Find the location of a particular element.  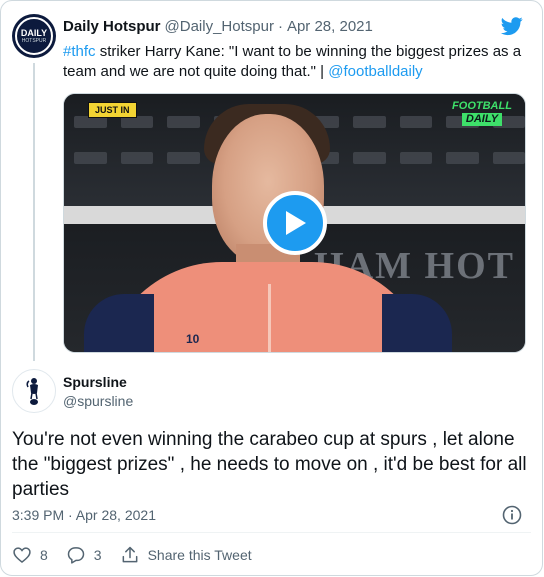

reply-author-handle: @spursline is located at coordinates (98, 401).